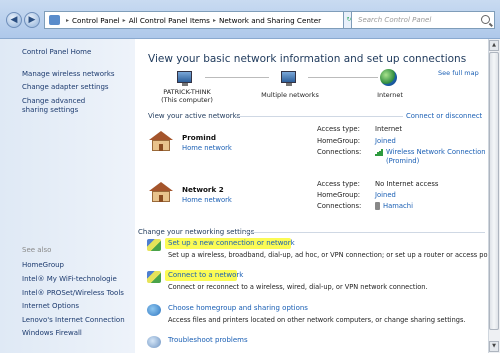 The image size is (500, 353). What do you see at coordinates (67, 106) in the screenshot?
I see `sidebar-change-sharing: Change advanced sharing settings` at bounding box center [67, 106].